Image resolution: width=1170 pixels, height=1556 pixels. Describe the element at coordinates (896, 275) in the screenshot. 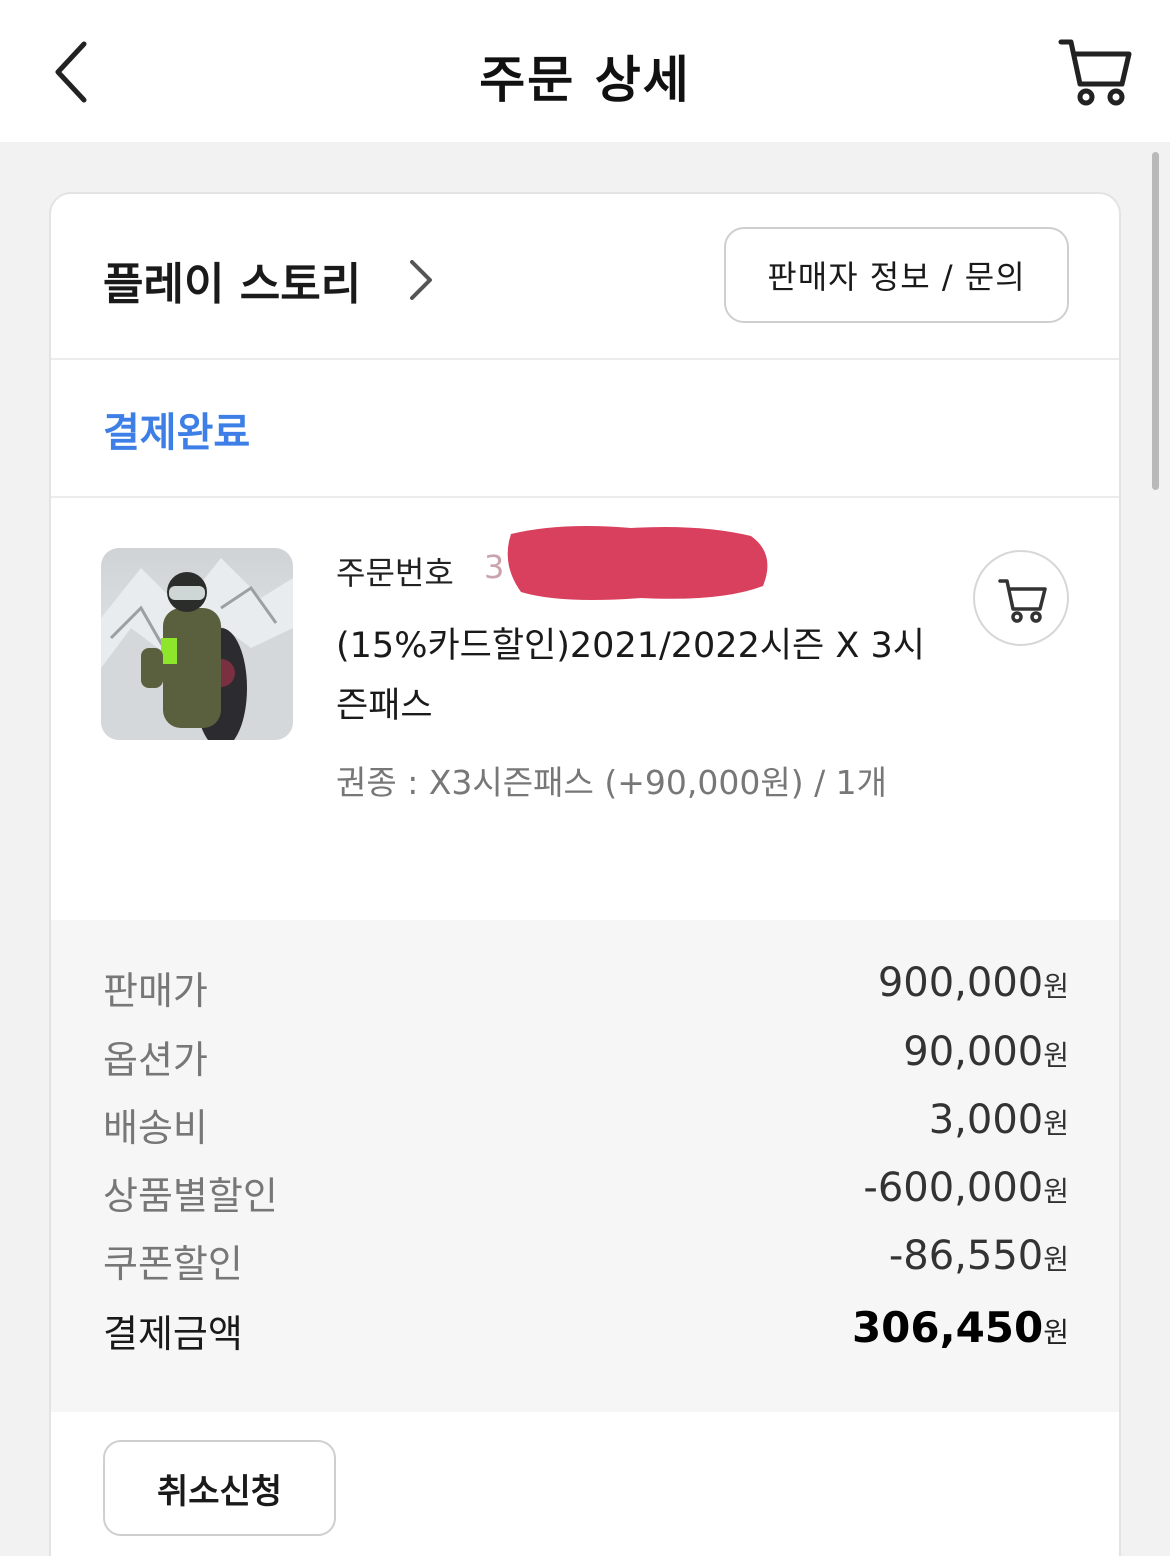

I see `seller-info-button: 판매자 정보 / 문의` at that location.